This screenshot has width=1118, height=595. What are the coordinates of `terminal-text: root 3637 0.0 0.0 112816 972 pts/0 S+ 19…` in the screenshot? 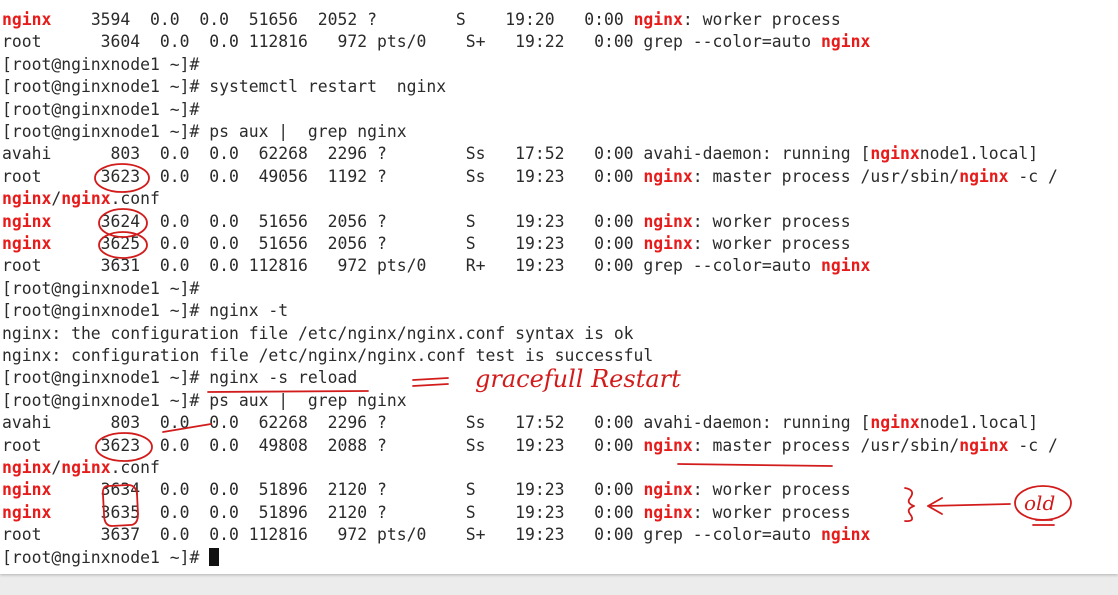 It's located at (412, 535).